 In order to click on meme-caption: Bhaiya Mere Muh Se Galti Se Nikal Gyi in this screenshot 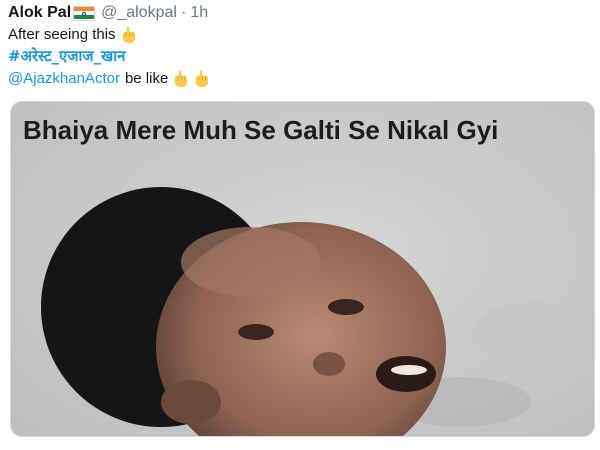, I will do `click(261, 130)`.